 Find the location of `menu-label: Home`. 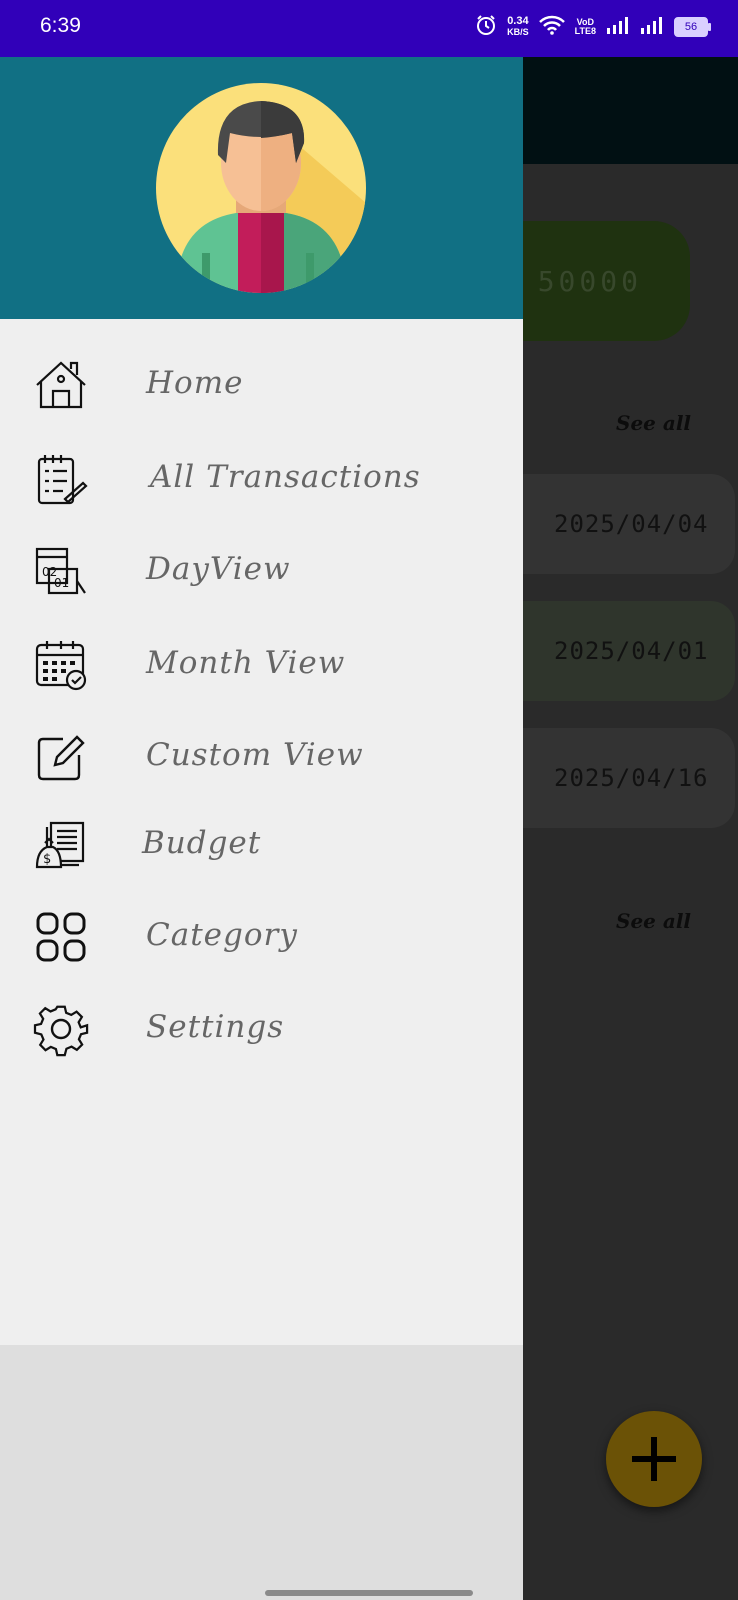

menu-label: Home is located at coordinates (195, 383).